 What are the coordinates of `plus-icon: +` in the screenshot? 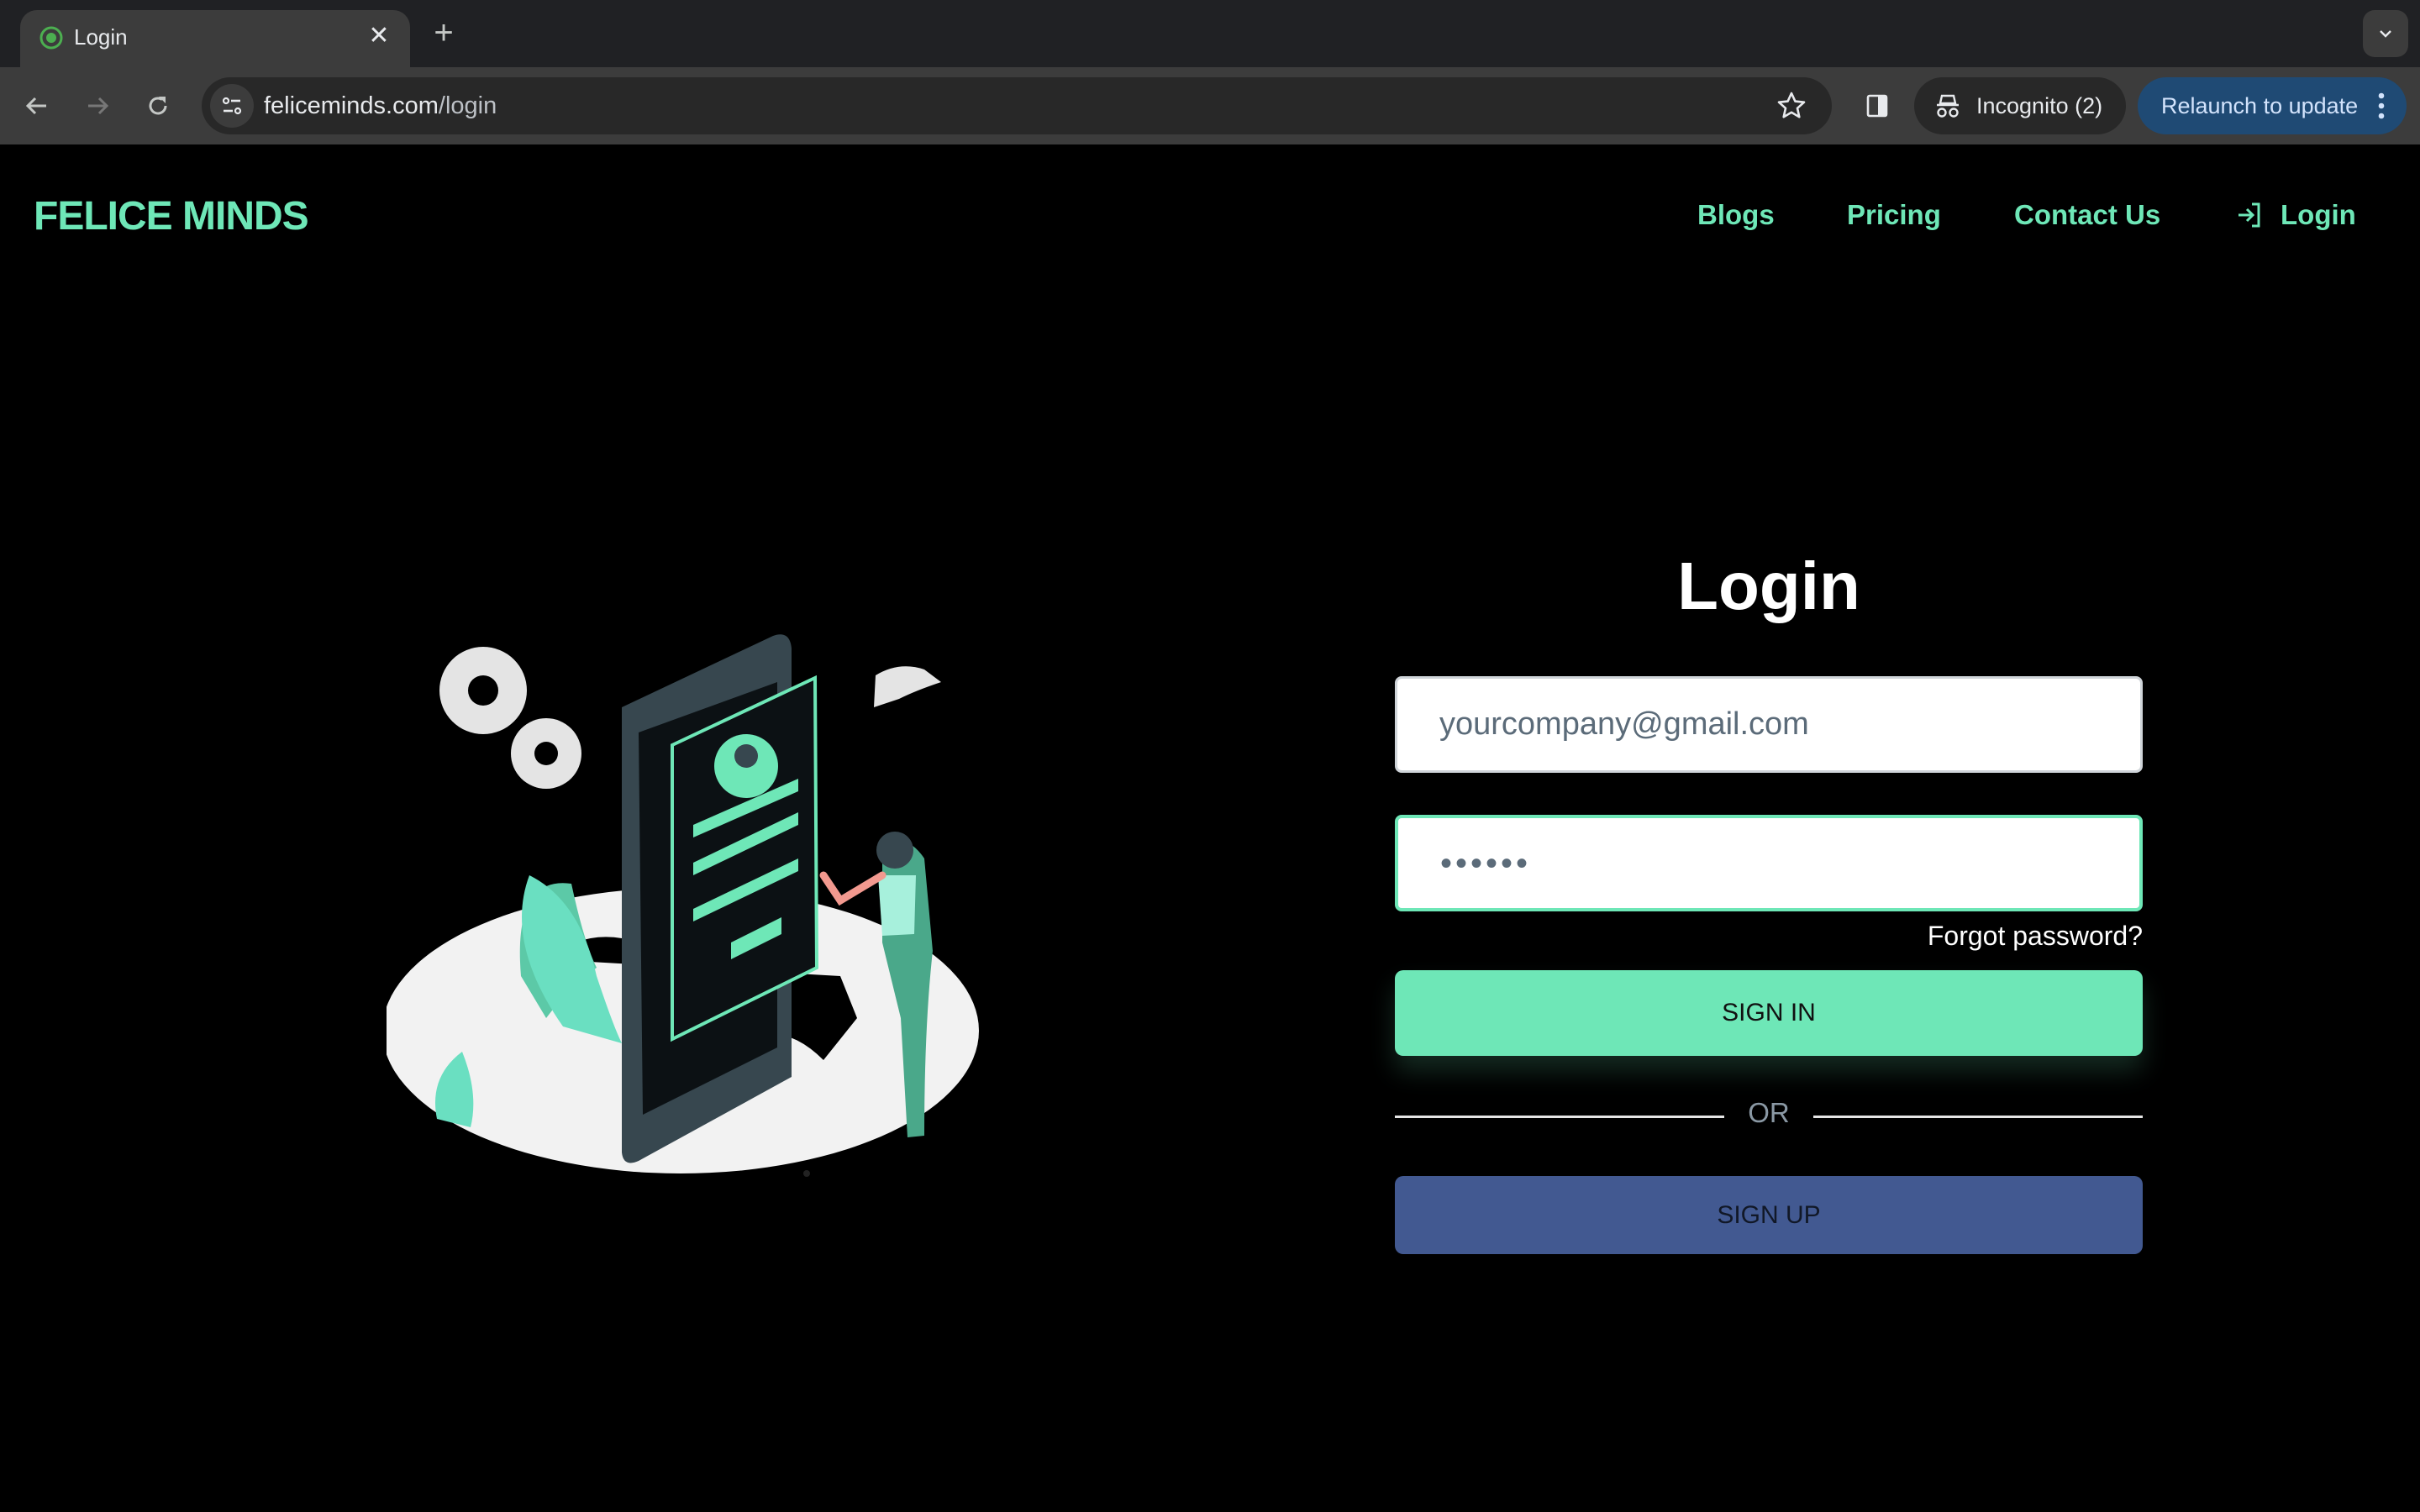 It's located at (444, 32).